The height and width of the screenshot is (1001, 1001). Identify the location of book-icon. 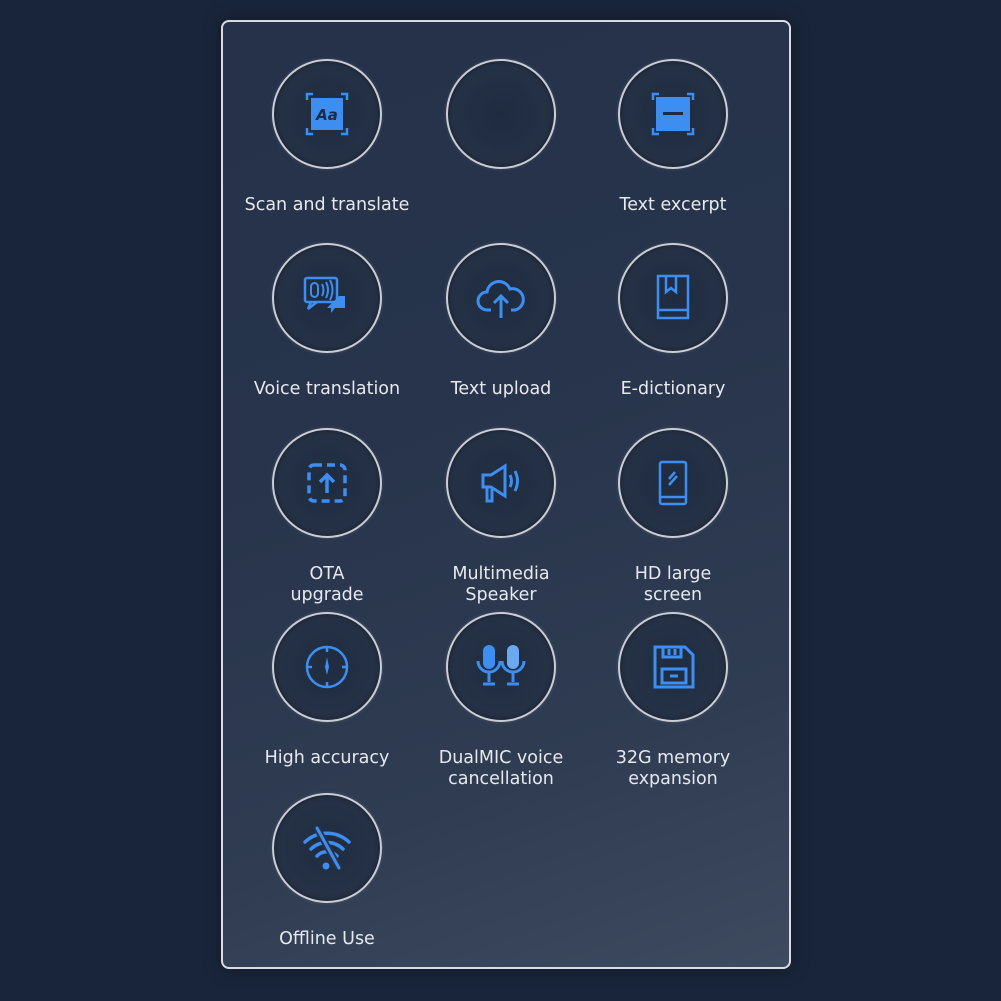
(673, 297).